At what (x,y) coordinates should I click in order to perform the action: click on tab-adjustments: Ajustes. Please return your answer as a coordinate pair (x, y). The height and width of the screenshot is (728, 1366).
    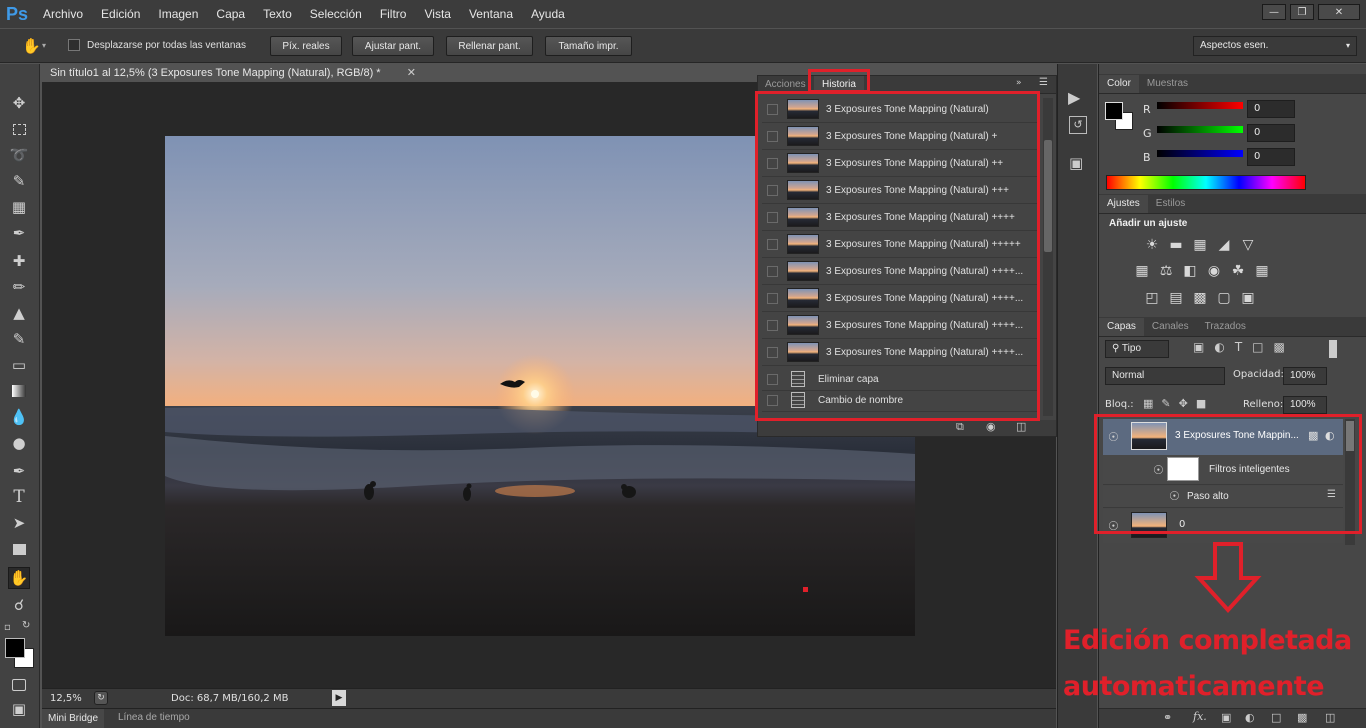
    Looking at the image, I should click on (1123, 204).